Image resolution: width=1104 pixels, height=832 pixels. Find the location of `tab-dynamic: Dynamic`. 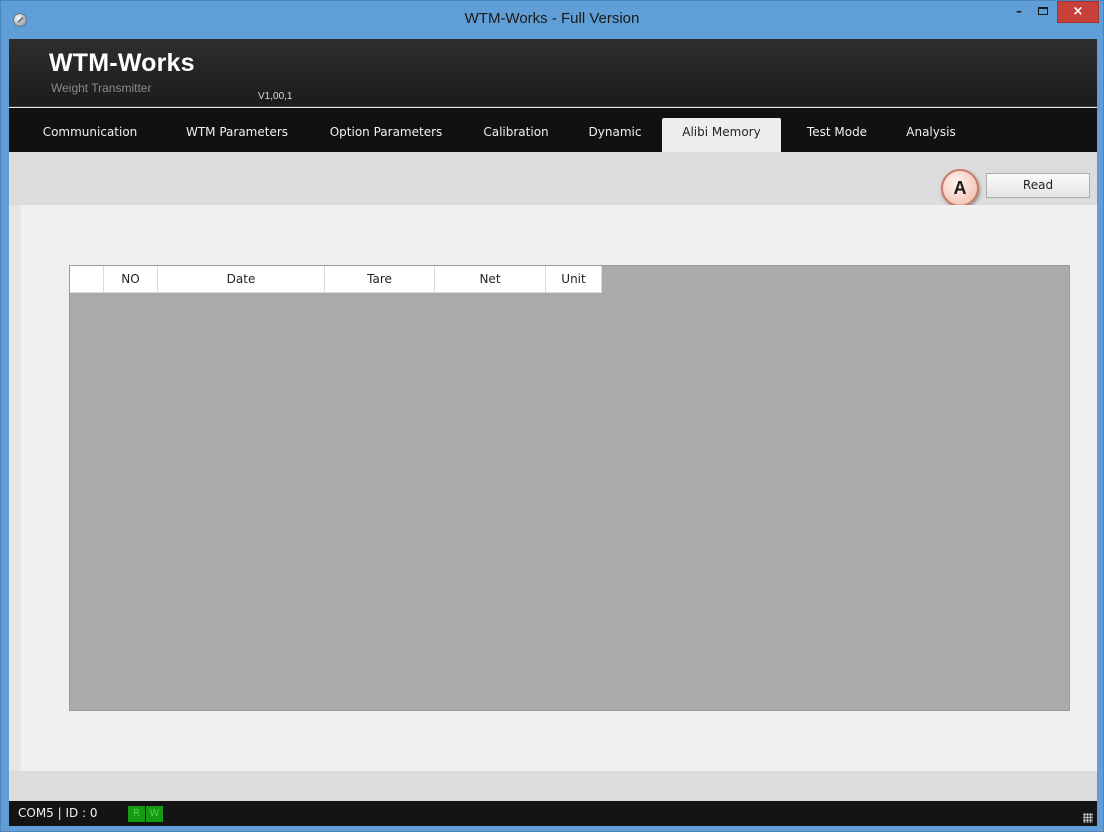

tab-dynamic: Dynamic is located at coordinates (615, 135).